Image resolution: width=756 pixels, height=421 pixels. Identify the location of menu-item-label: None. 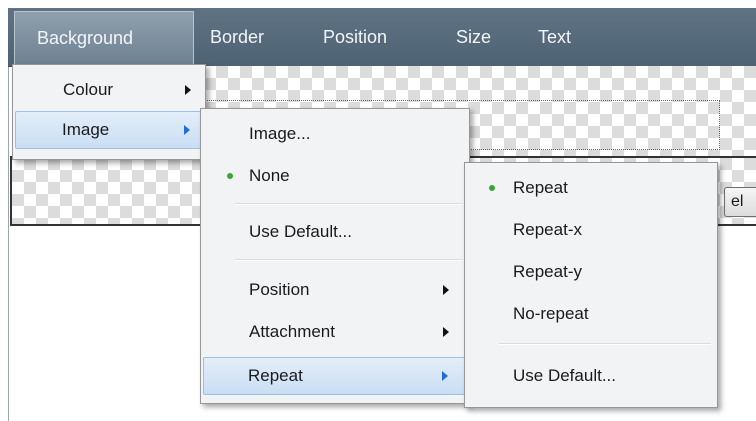
(269, 175).